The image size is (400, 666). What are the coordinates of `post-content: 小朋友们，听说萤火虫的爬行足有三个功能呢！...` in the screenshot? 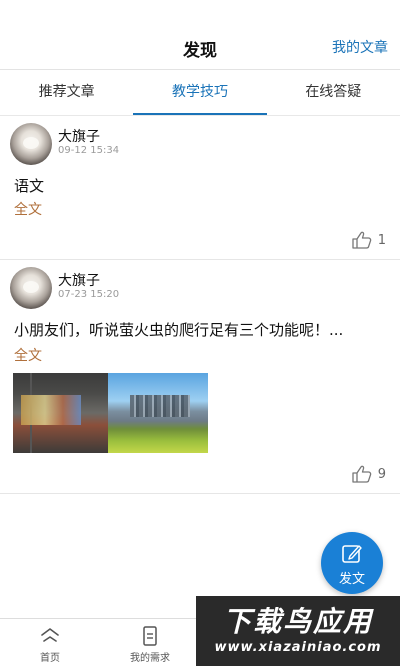 It's located at (179, 330).